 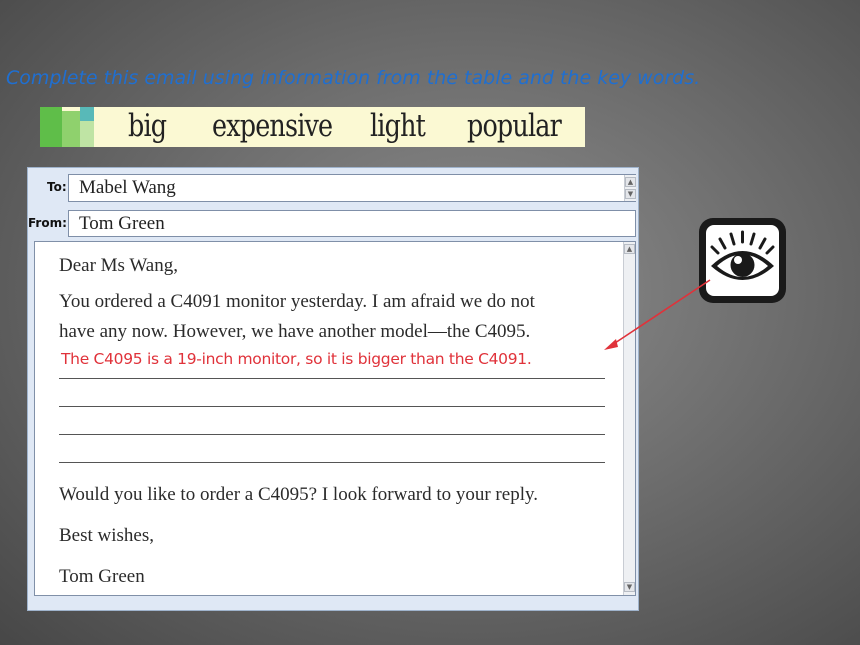 I want to click on body-scroll-down-icon: ▼, so click(x=629, y=587).